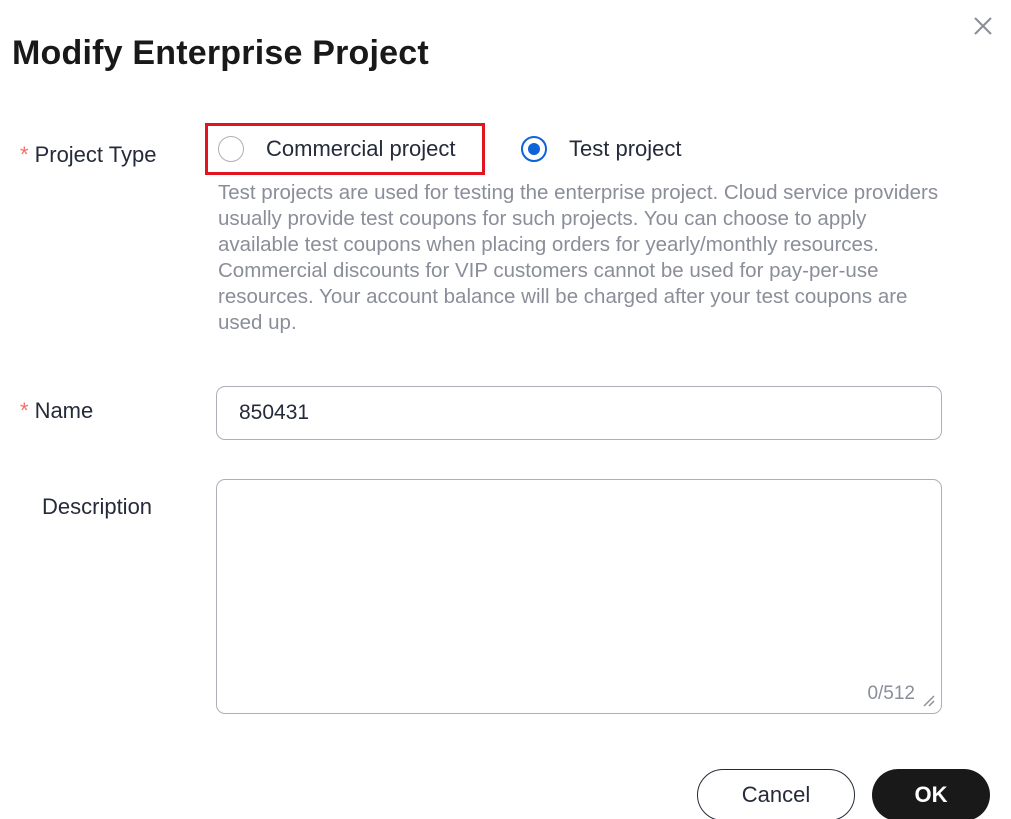 The height and width of the screenshot is (819, 1011). I want to click on name-input, so click(579, 413).